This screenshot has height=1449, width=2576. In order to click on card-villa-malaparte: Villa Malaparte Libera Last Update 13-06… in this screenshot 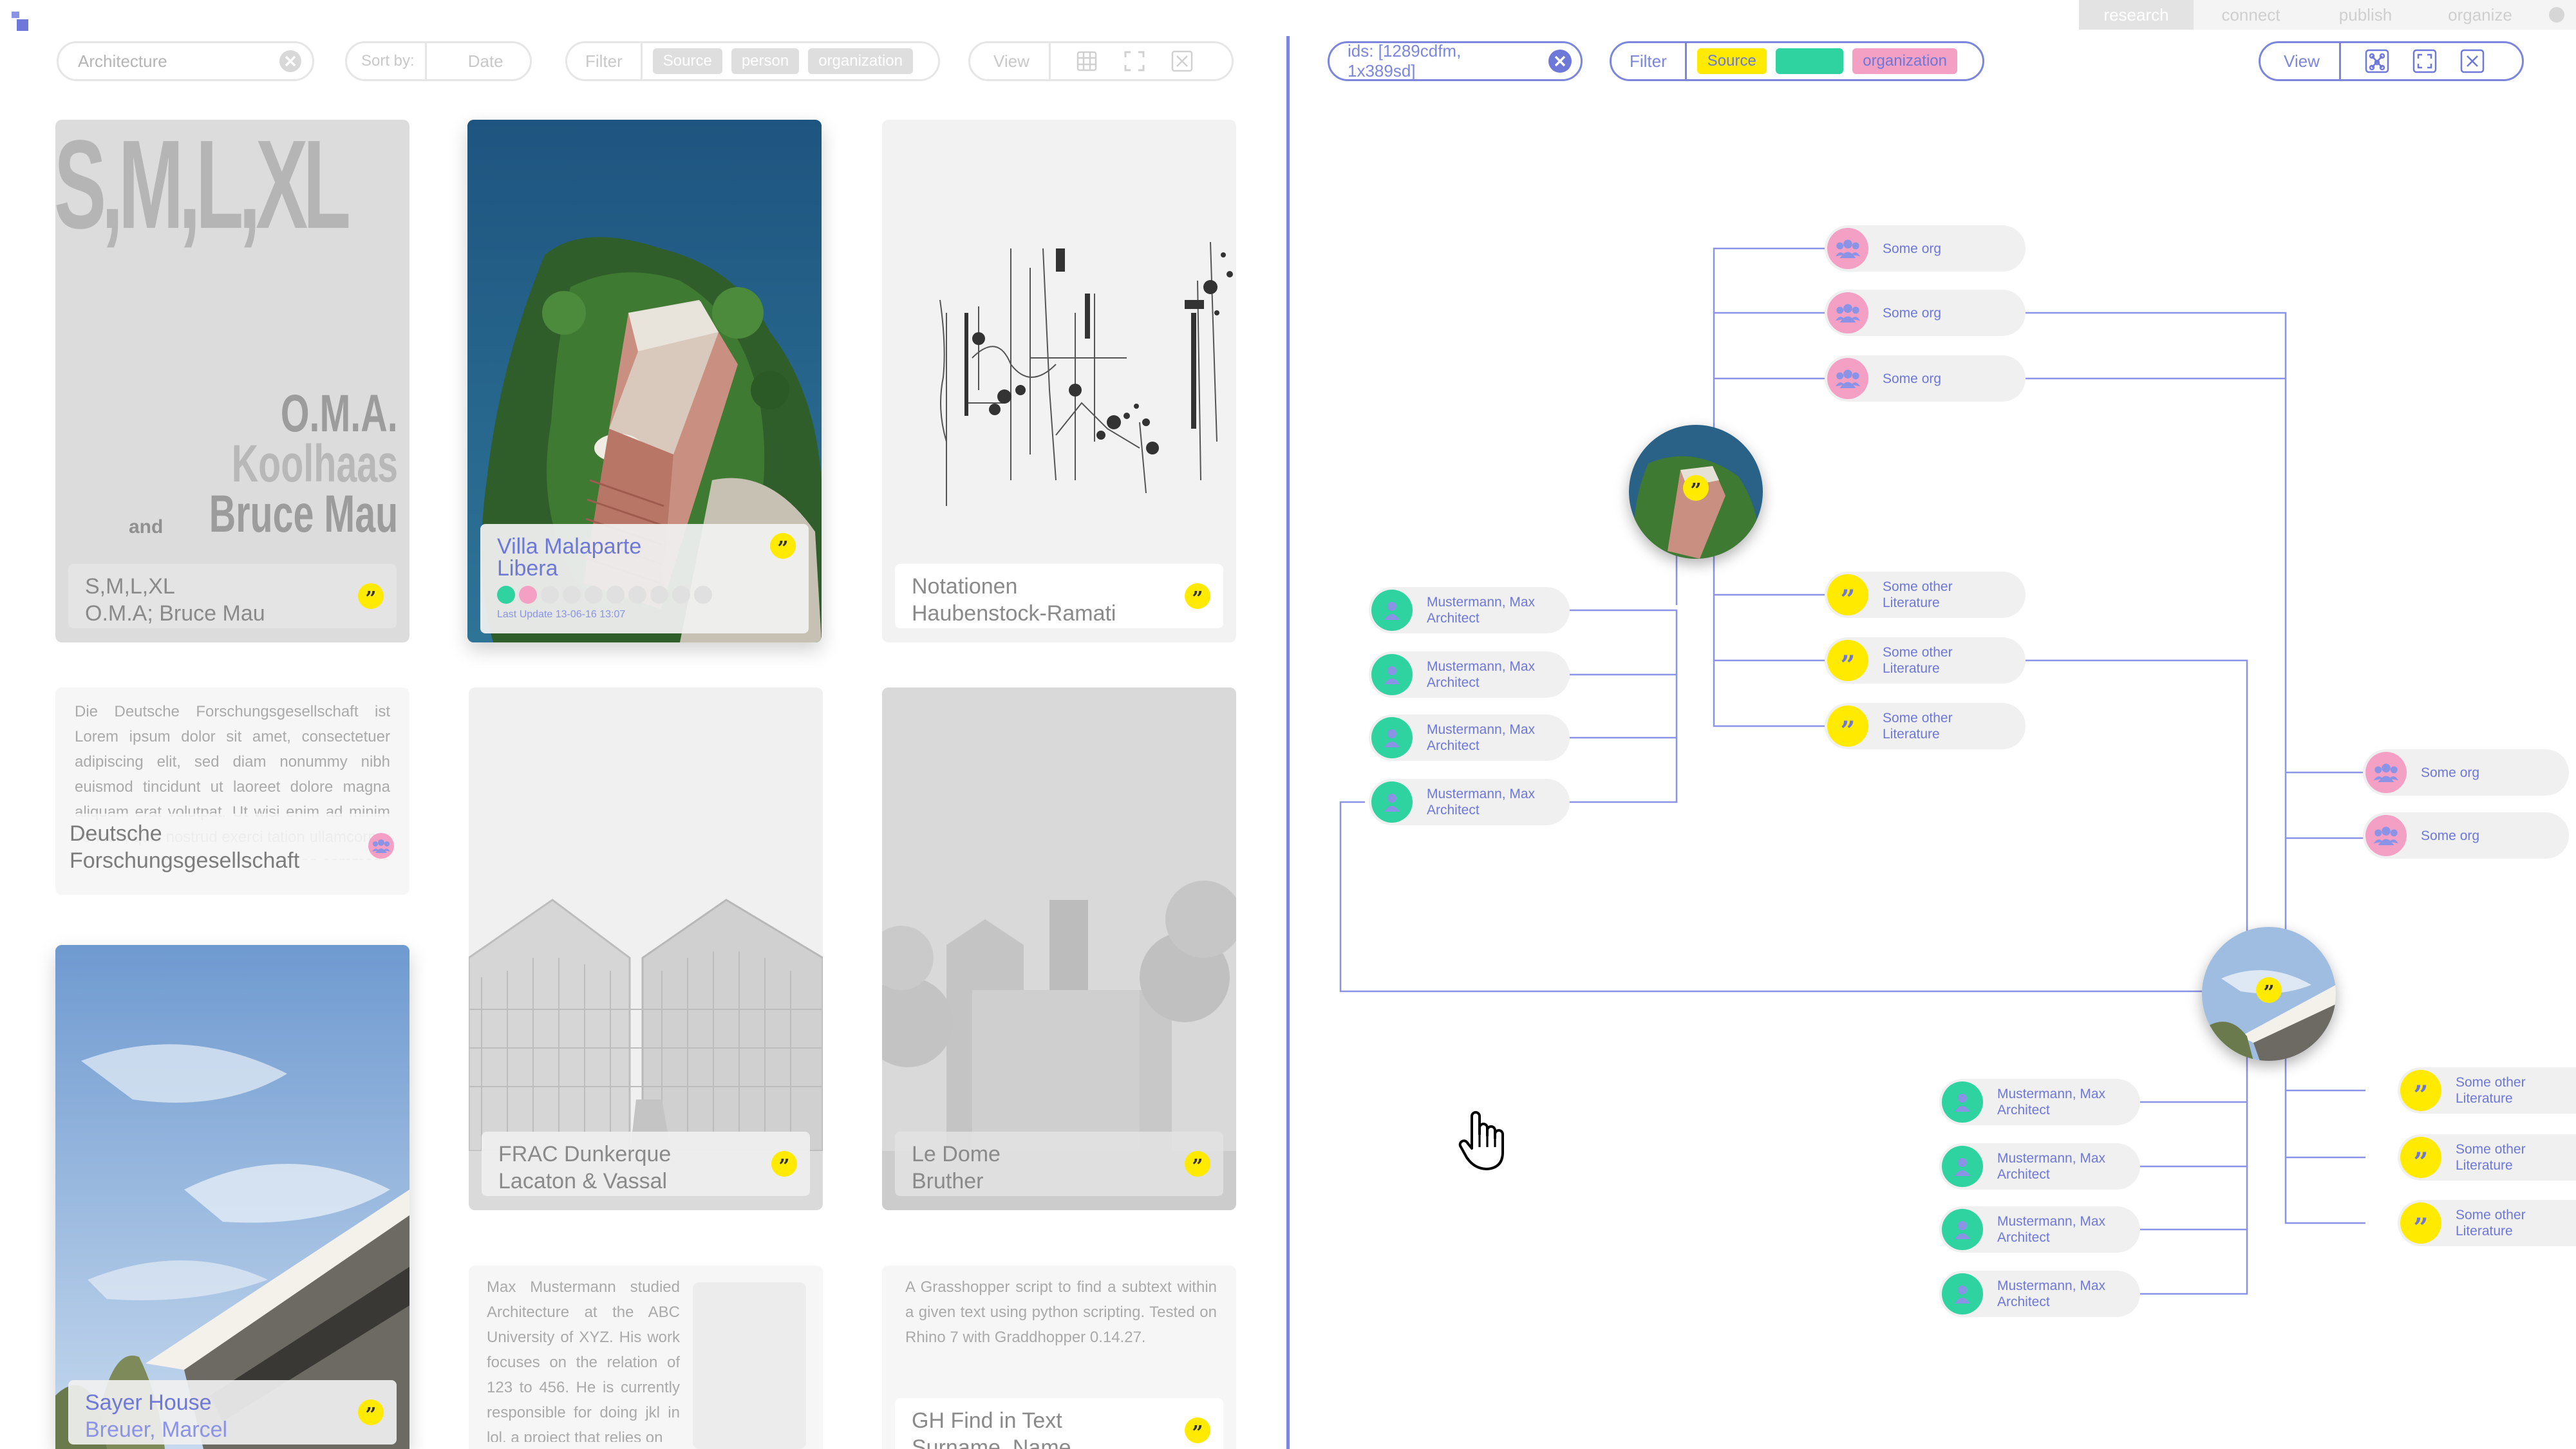, I will do `click(644, 381)`.